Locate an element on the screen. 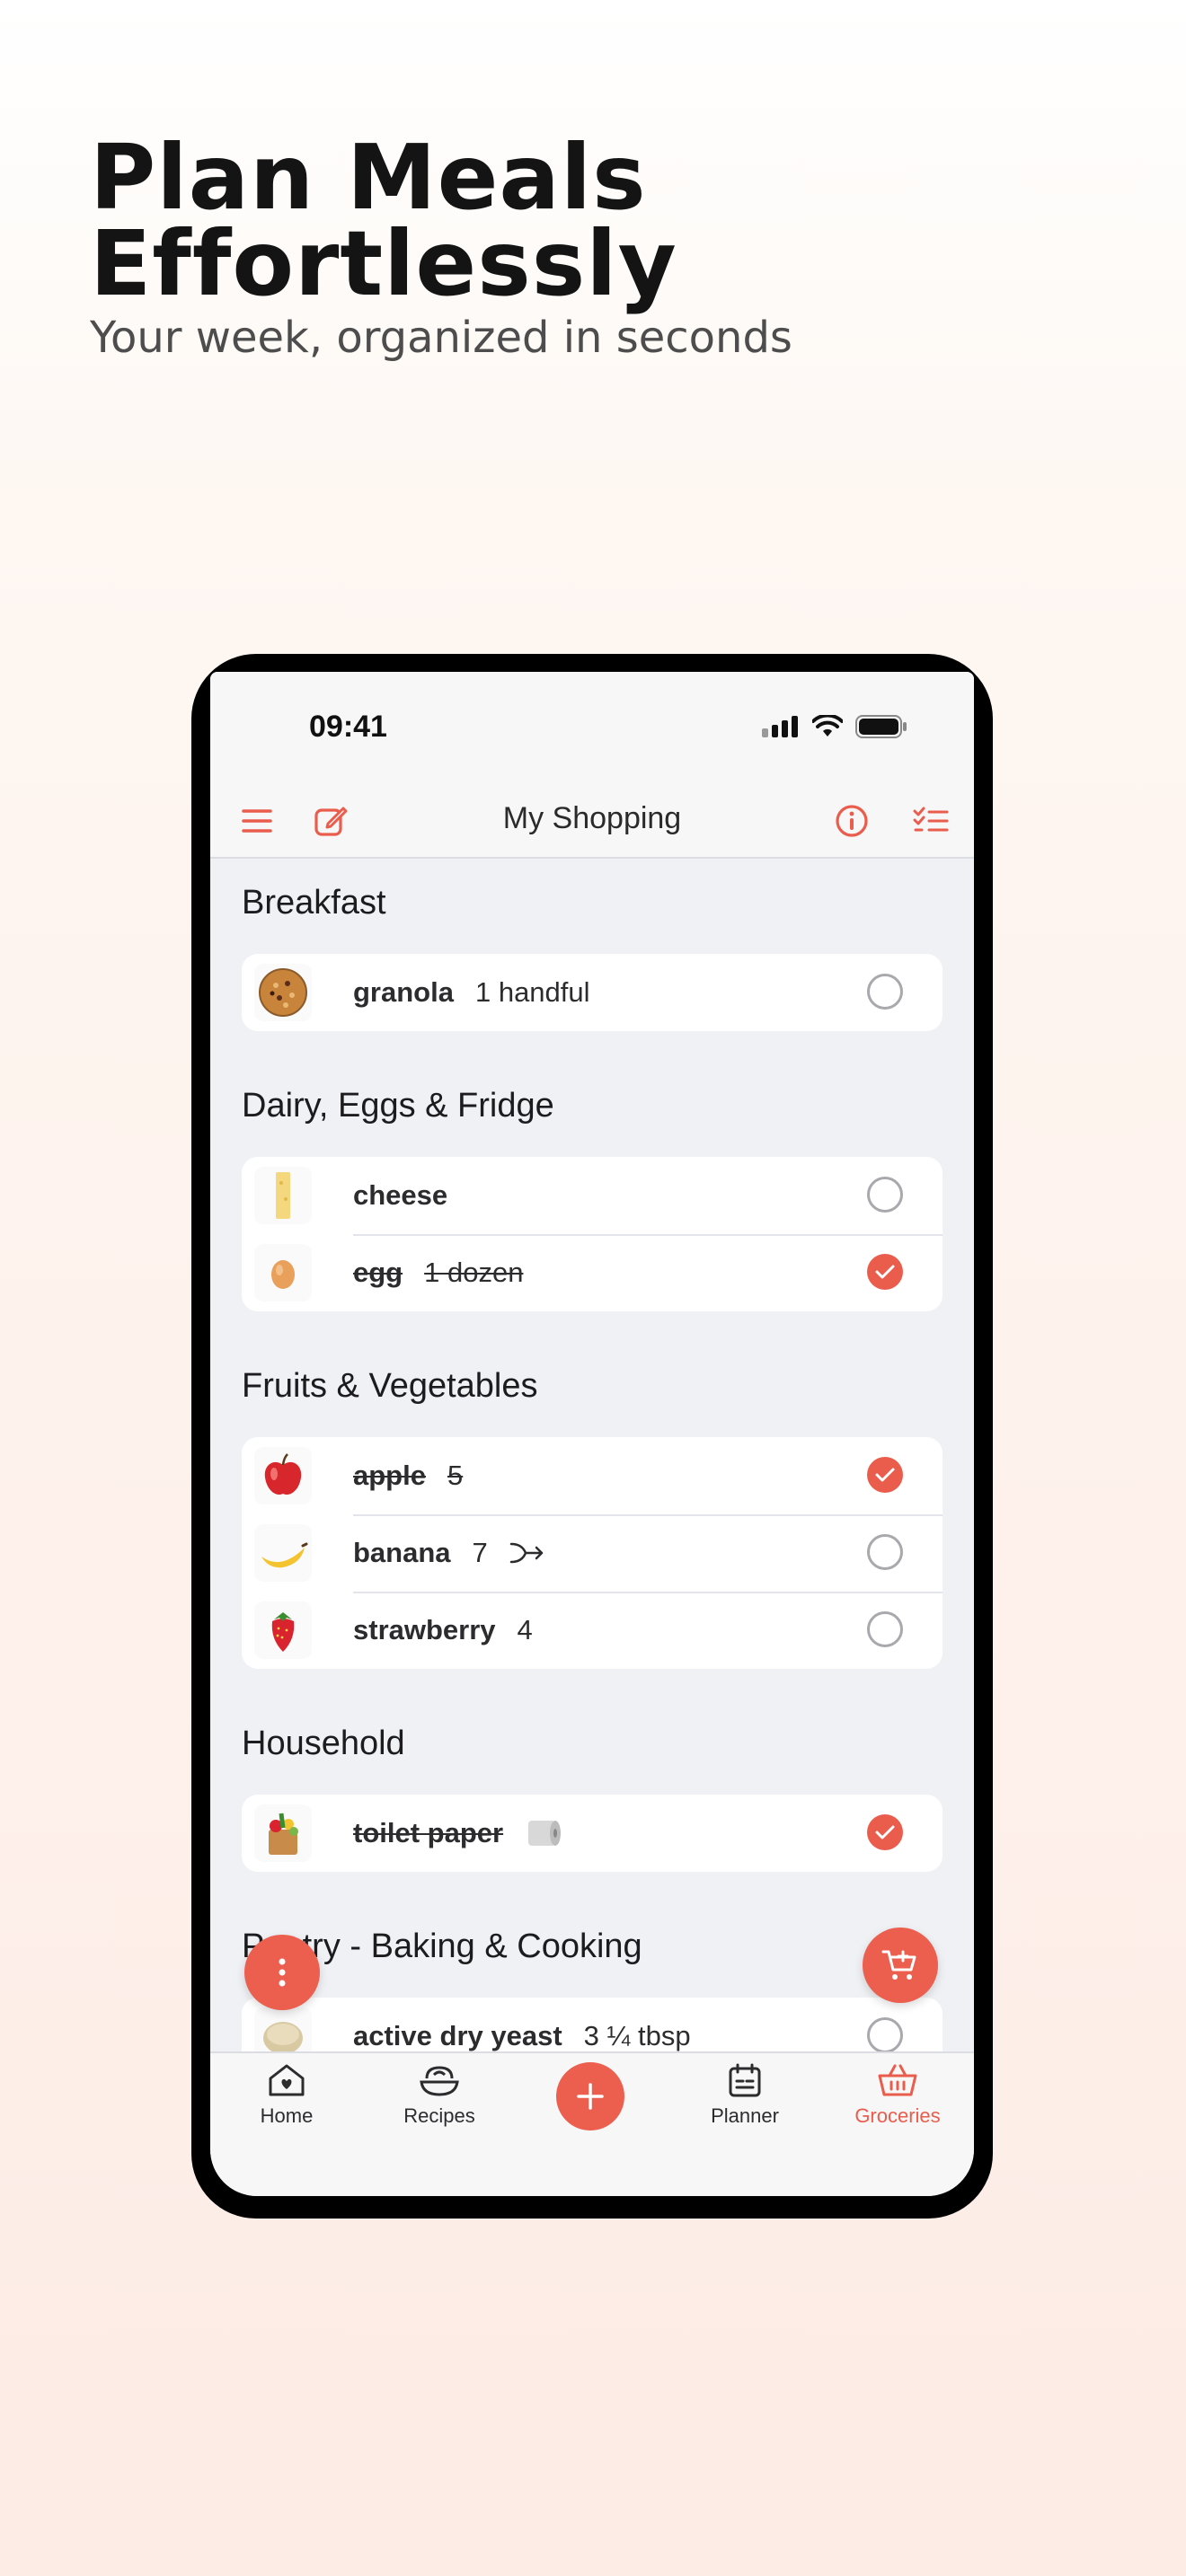 The height and width of the screenshot is (2576, 1186). section-title: Fruits & Vegetables is located at coordinates (390, 1386).